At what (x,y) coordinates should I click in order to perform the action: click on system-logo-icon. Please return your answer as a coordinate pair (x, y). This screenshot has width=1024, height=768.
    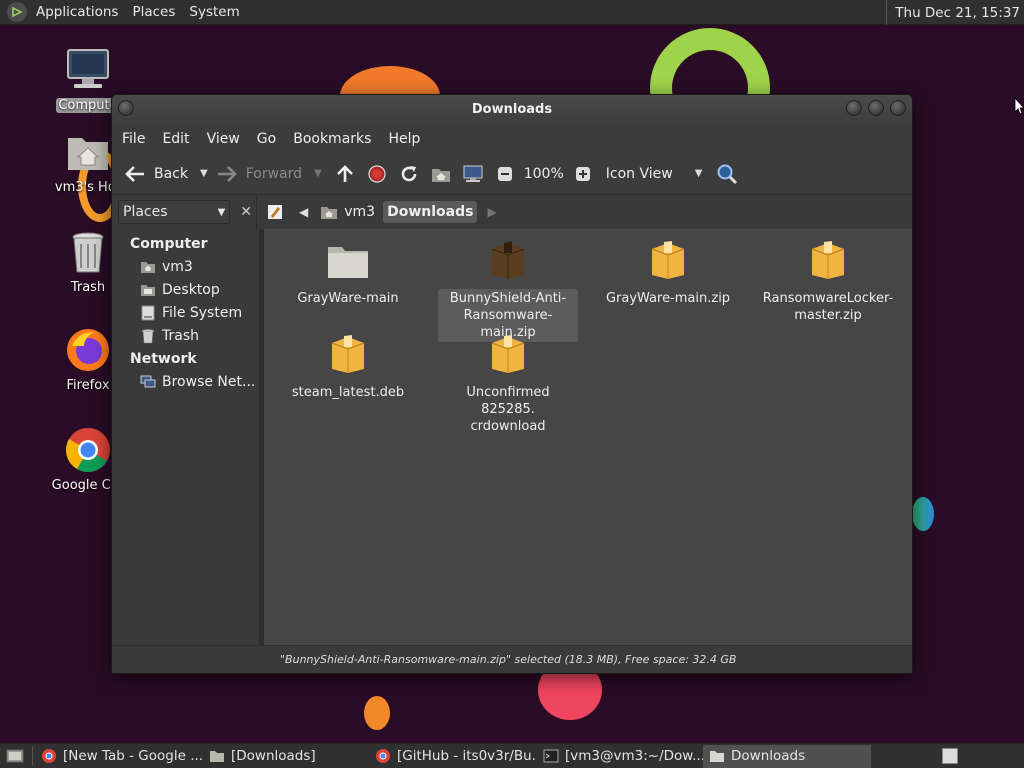
    Looking at the image, I should click on (17, 12).